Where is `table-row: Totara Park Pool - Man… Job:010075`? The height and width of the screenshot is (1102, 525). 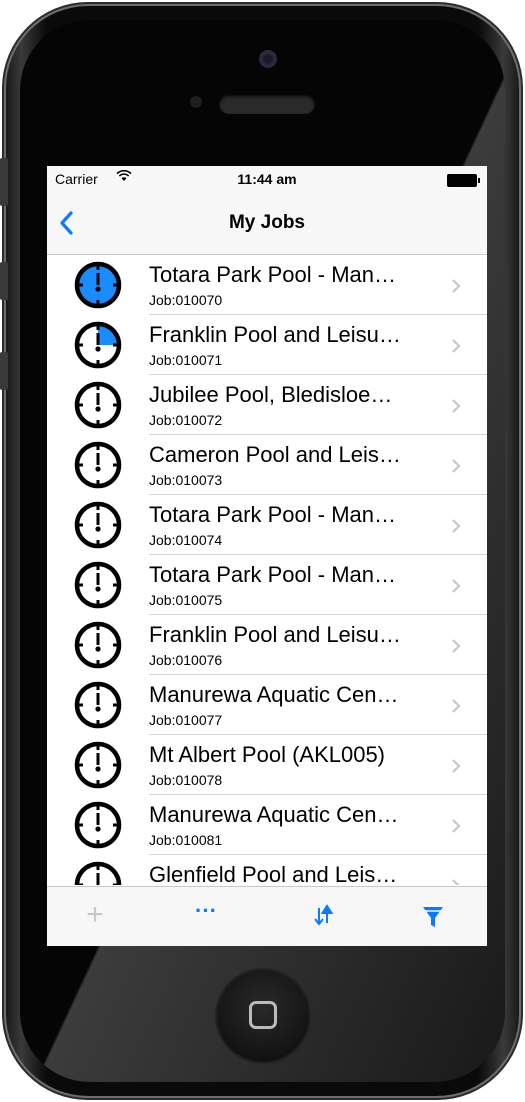 table-row: Totara Park Pool - Man… Job:010075 is located at coordinates (267, 585).